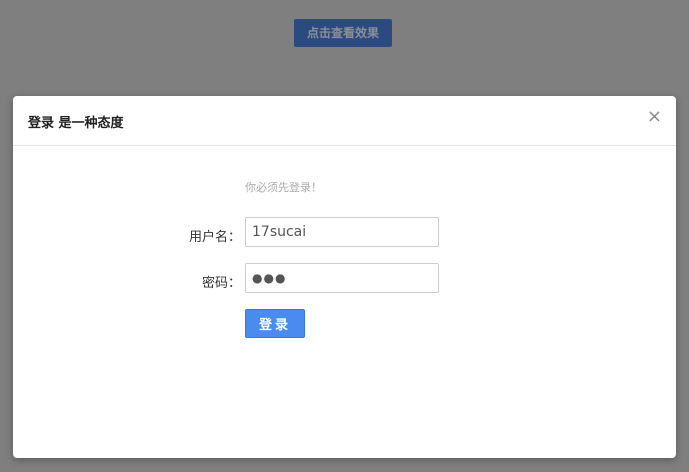 This screenshot has height=472, width=689. What do you see at coordinates (342, 232) in the screenshot?
I see `username-input: 17sucai` at bounding box center [342, 232].